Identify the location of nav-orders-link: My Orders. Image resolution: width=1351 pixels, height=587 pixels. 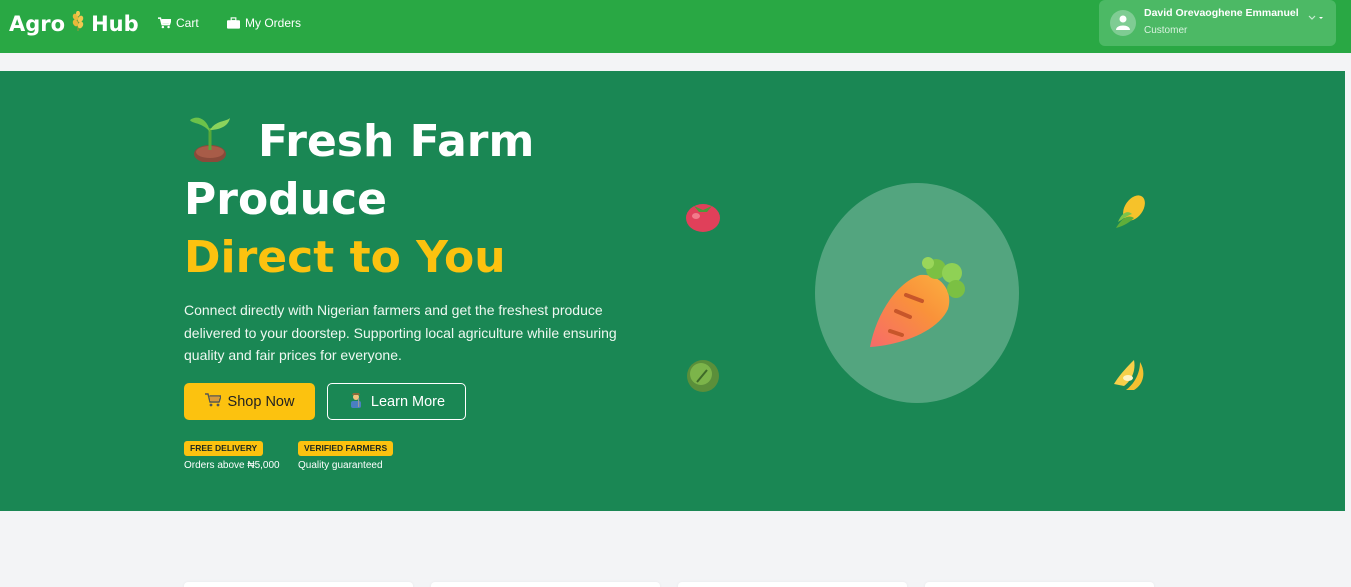
(264, 23).